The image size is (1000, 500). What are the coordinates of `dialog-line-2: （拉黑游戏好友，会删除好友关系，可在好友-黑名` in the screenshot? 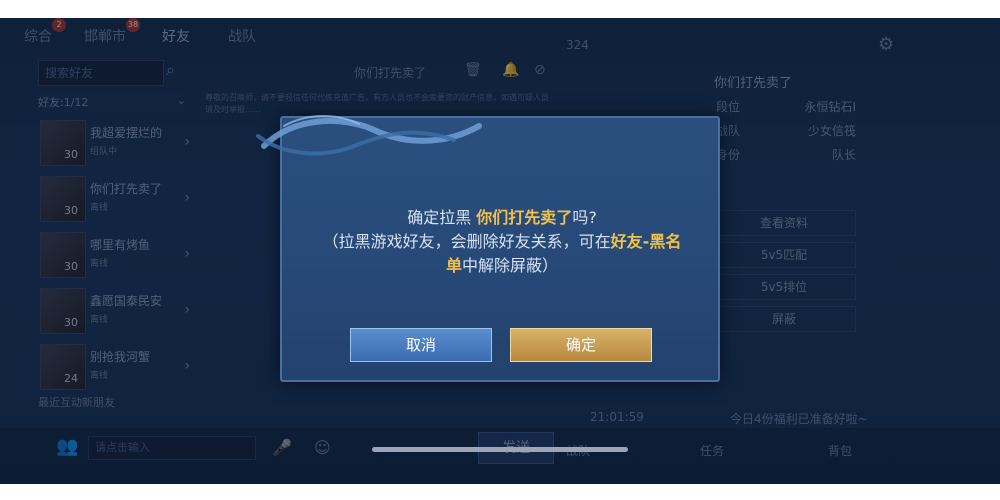 It's located at (502, 242).